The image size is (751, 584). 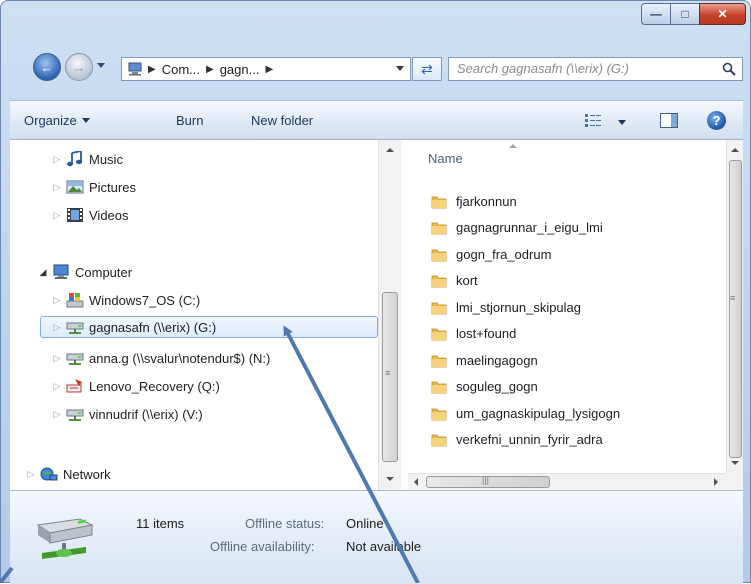 I want to click on grip-icon: ≡, so click(x=733, y=298).